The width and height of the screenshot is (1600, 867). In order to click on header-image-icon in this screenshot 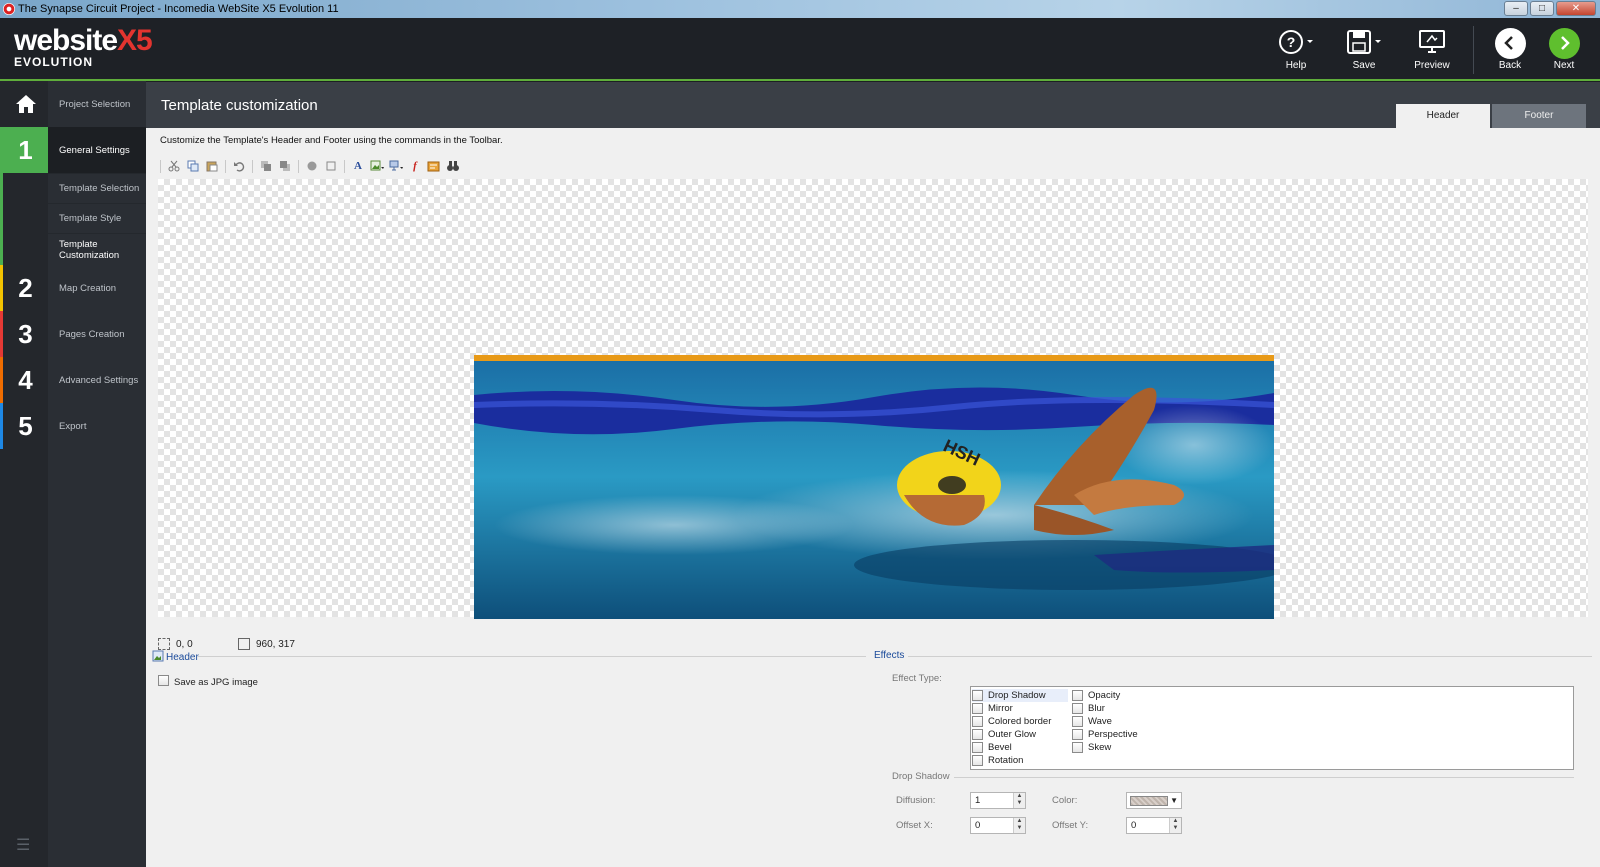, I will do `click(158, 657)`.